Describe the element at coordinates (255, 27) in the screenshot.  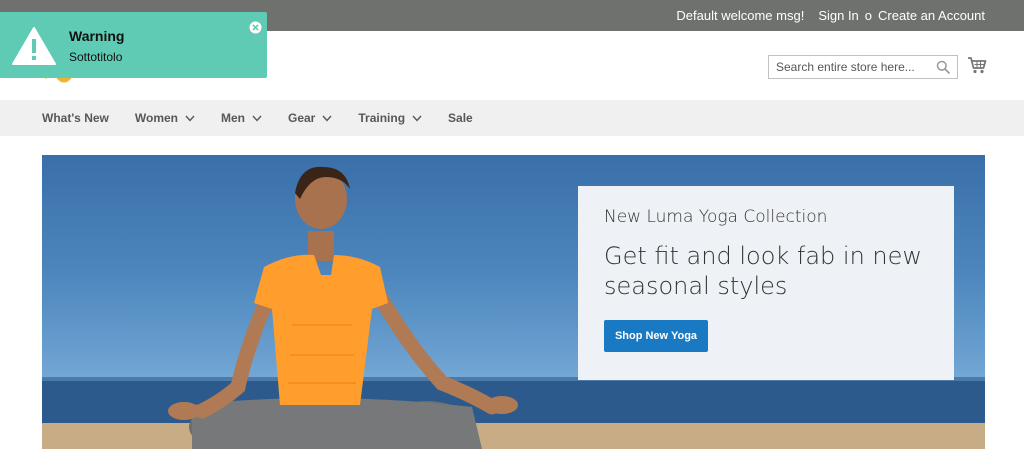
I see `close-icon` at that location.